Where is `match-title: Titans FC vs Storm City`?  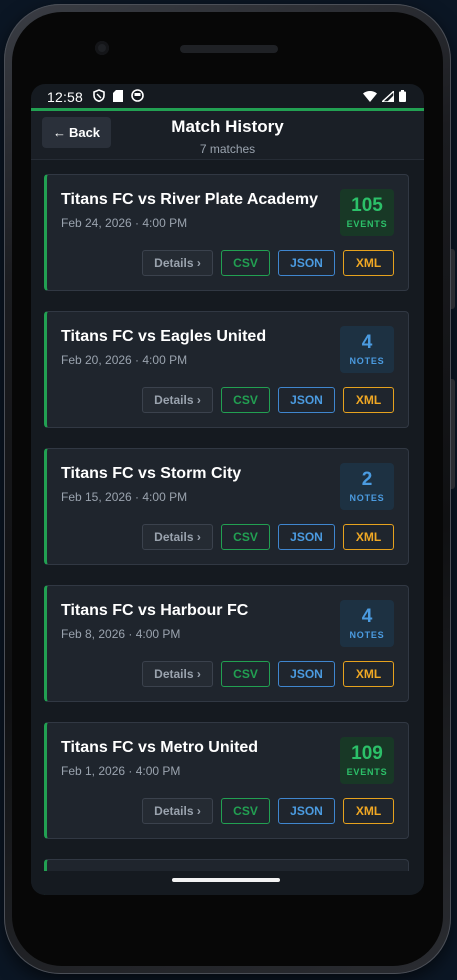 match-title: Titans FC vs Storm City is located at coordinates (151, 473).